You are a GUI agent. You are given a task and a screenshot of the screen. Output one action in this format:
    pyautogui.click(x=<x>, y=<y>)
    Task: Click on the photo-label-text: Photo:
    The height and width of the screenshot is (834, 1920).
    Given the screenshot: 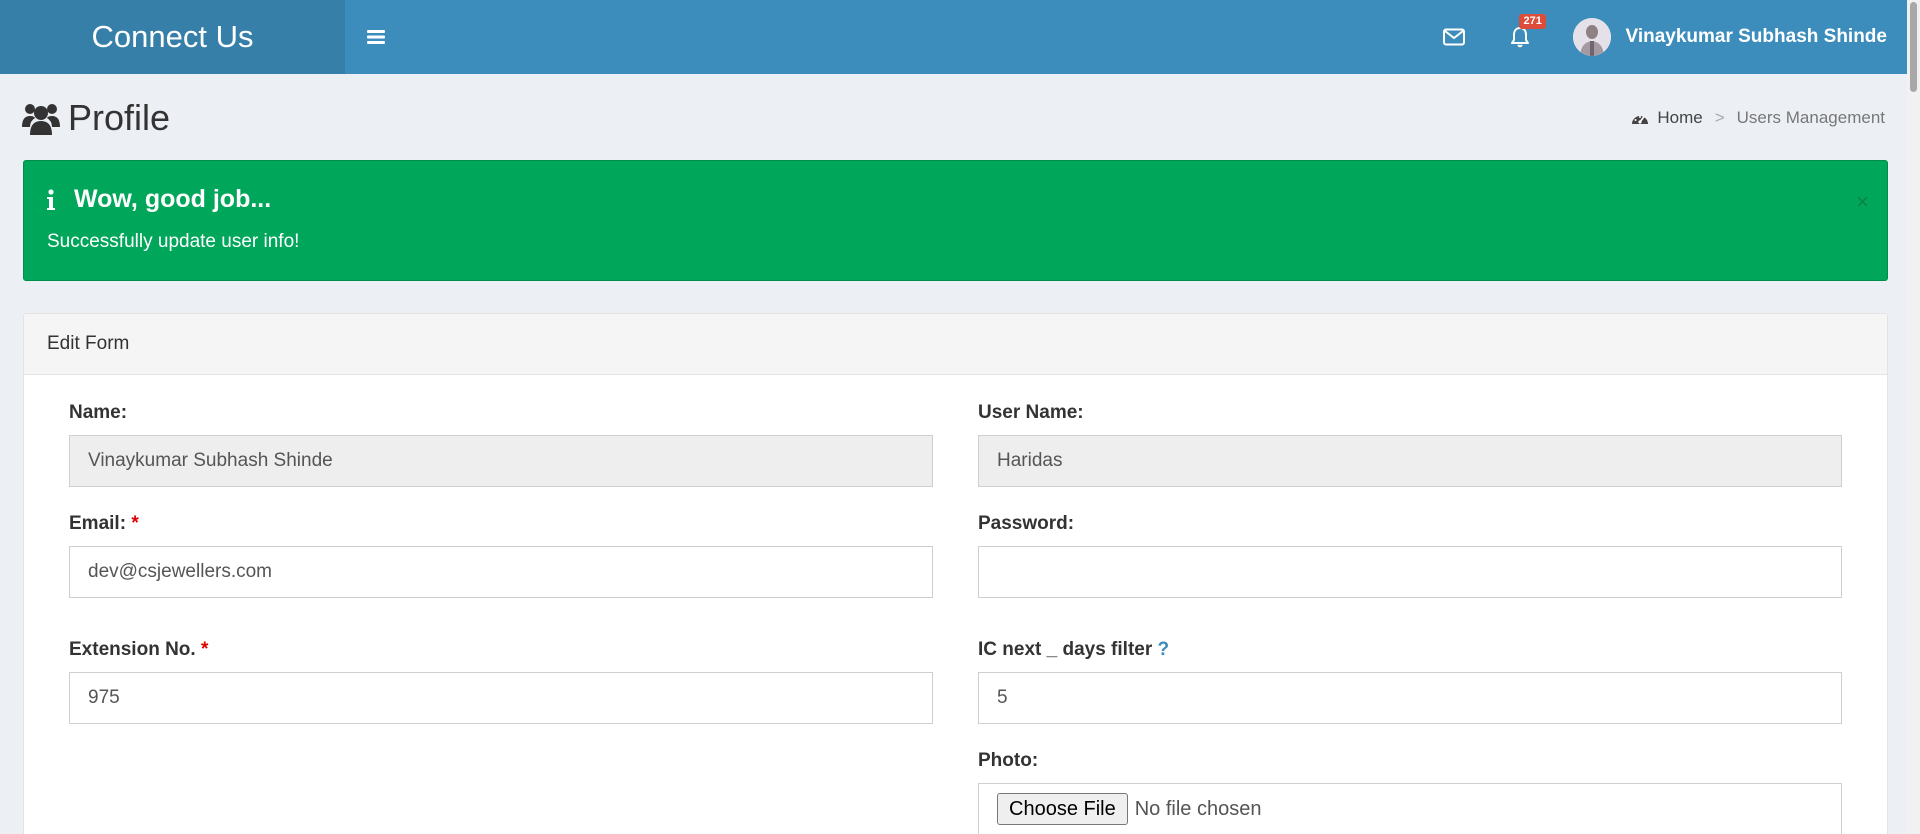 What is the action you would take?
    pyautogui.click(x=1008, y=760)
    